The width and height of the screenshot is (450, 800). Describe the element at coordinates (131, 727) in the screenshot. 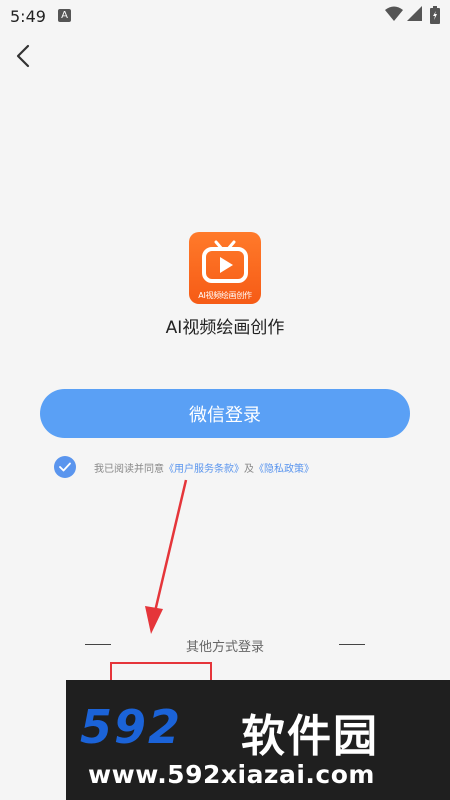

I see `watermark-brand-number: 592` at that location.